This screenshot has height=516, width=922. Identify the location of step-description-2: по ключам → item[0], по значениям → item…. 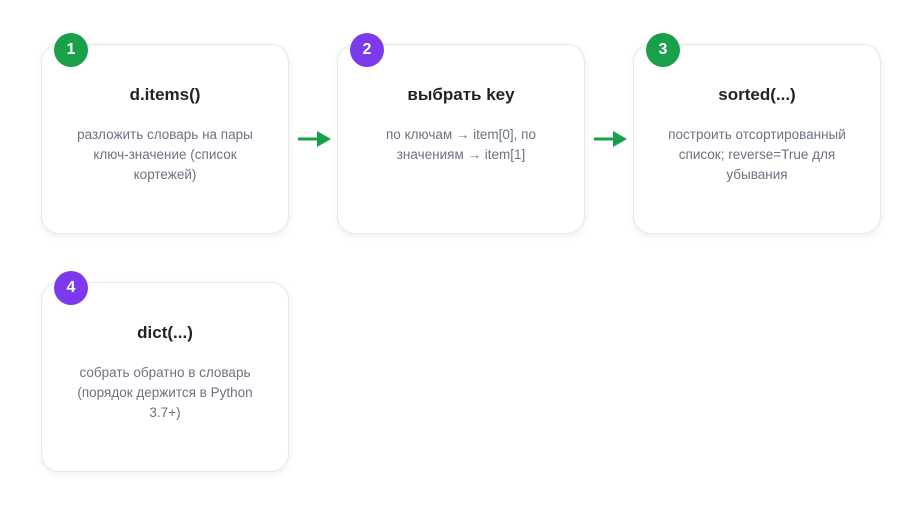
(461, 144).